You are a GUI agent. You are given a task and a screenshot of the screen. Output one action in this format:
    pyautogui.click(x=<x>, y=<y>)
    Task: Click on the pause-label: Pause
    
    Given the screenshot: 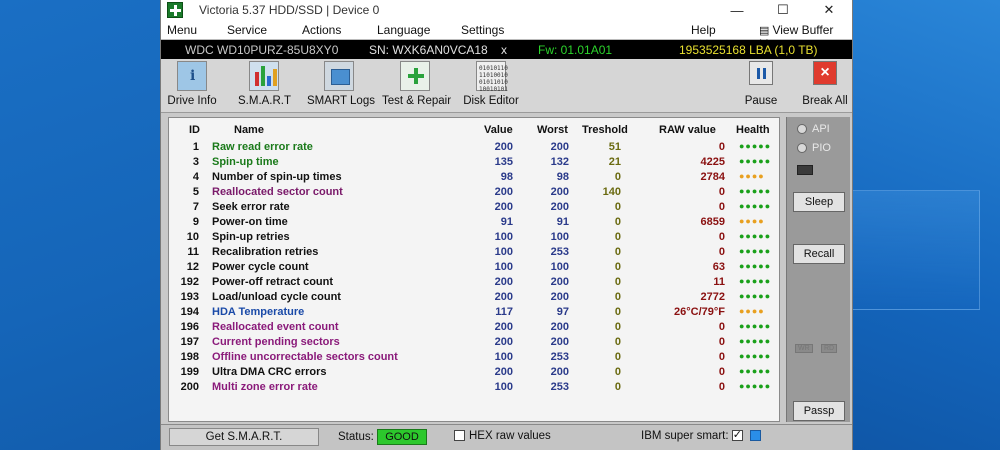 What is the action you would take?
    pyautogui.click(x=761, y=101)
    